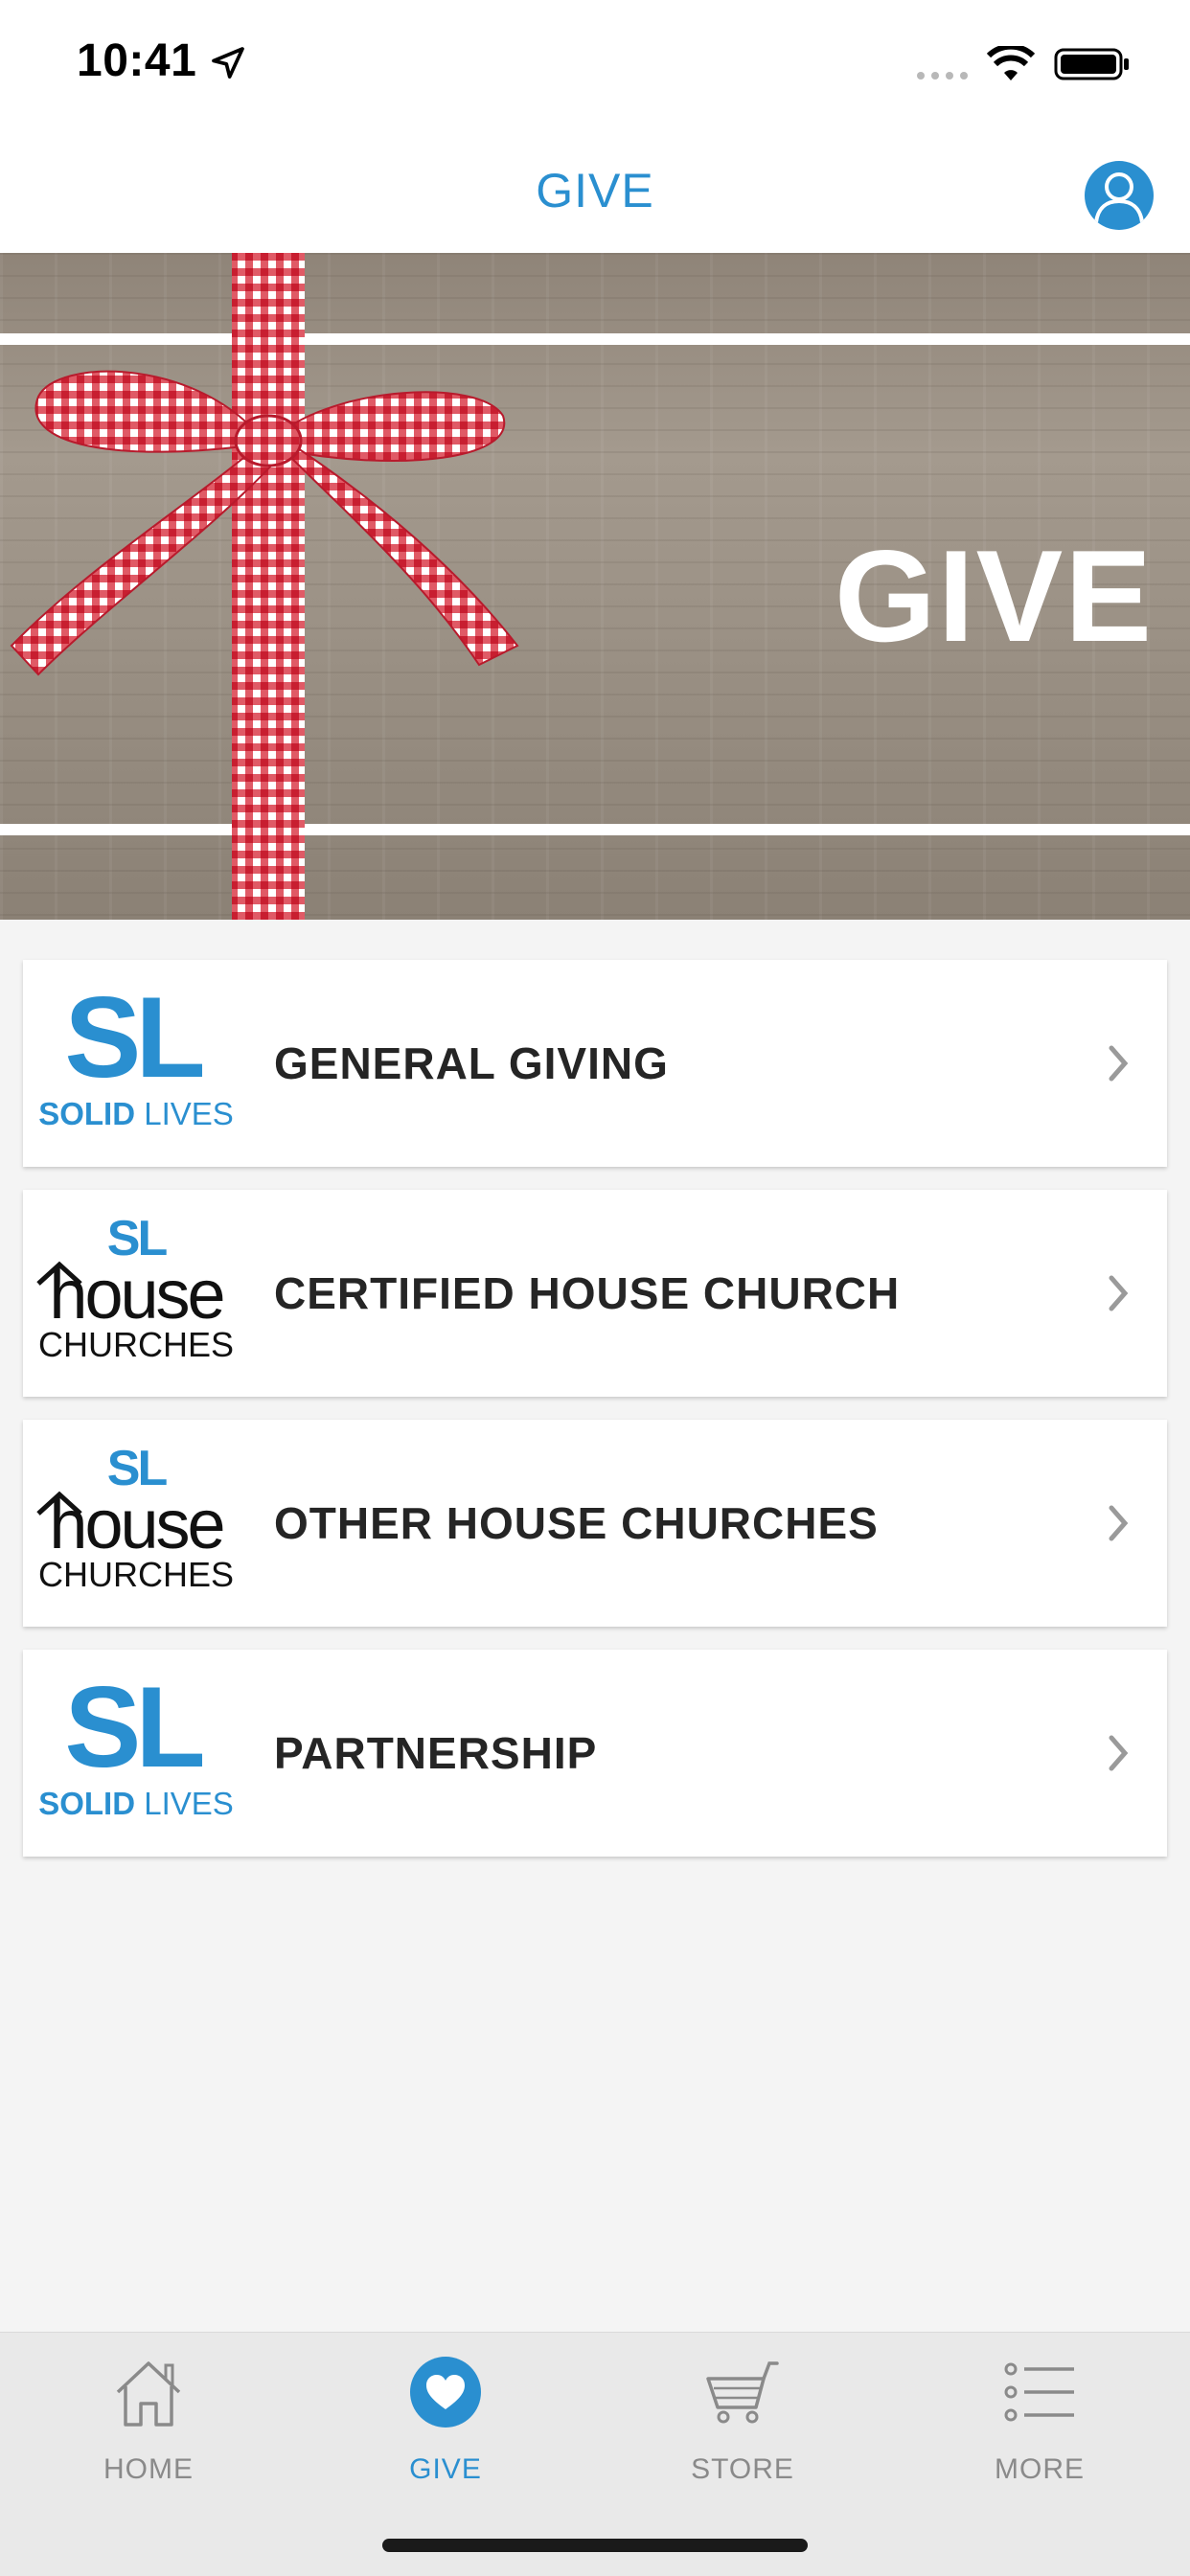 The height and width of the screenshot is (2576, 1190). What do you see at coordinates (943, 76) in the screenshot?
I see `cellular-signal-icon` at bounding box center [943, 76].